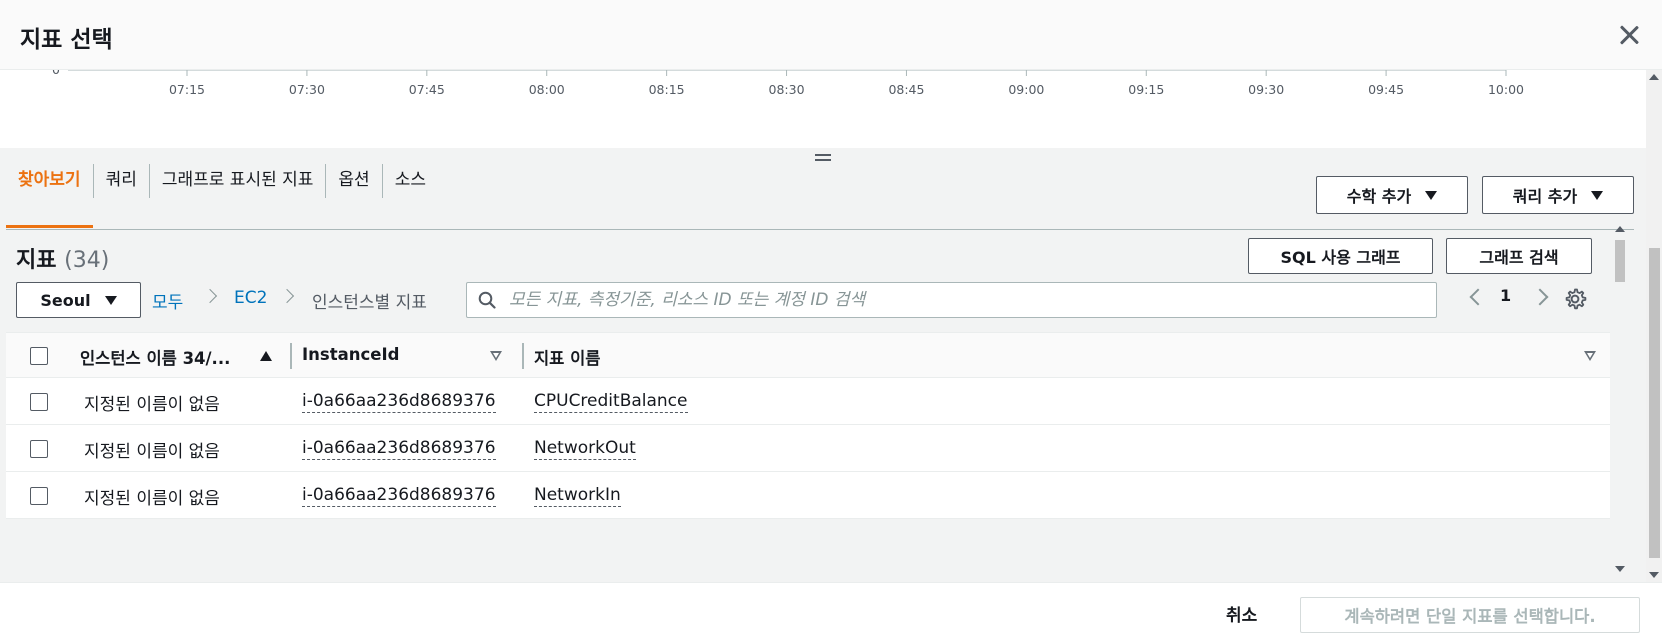  Describe the element at coordinates (353, 180) in the screenshot. I see `tab-options: 옵션` at that location.